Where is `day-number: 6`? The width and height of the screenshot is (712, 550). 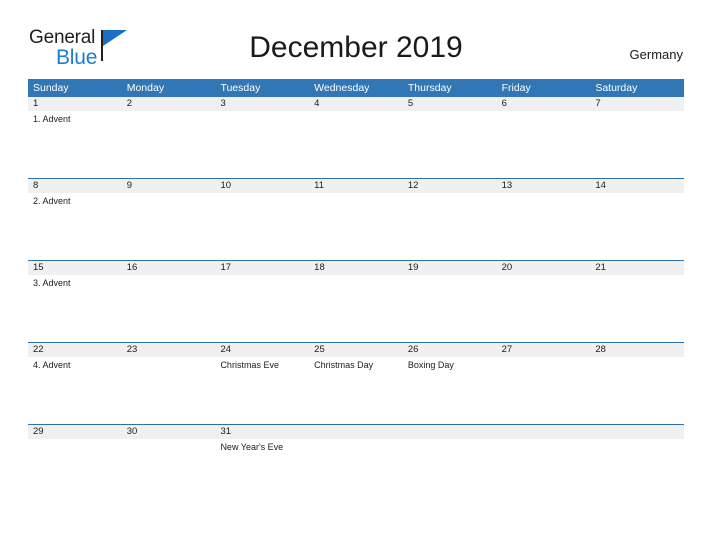
day-number: 6 is located at coordinates (544, 104).